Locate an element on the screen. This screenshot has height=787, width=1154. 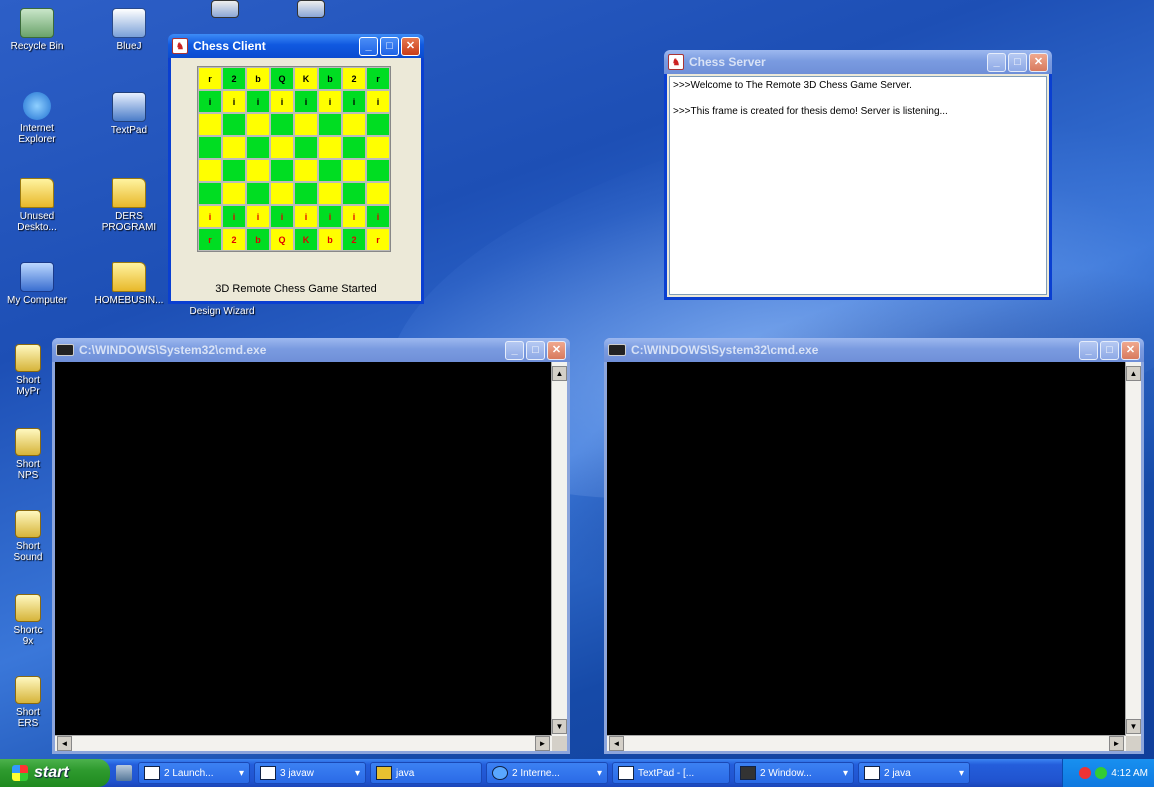
chess-piece: b is located at coordinates (330, 240).